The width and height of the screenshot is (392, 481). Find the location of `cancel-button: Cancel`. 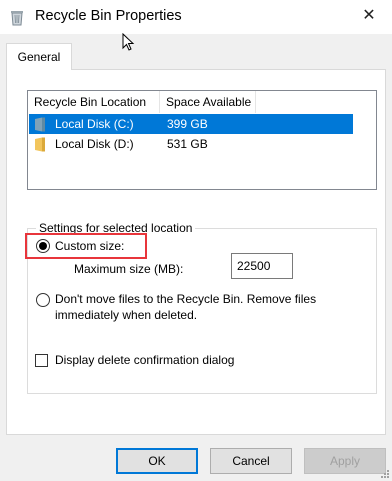

cancel-button: Cancel is located at coordinates (251, 461).